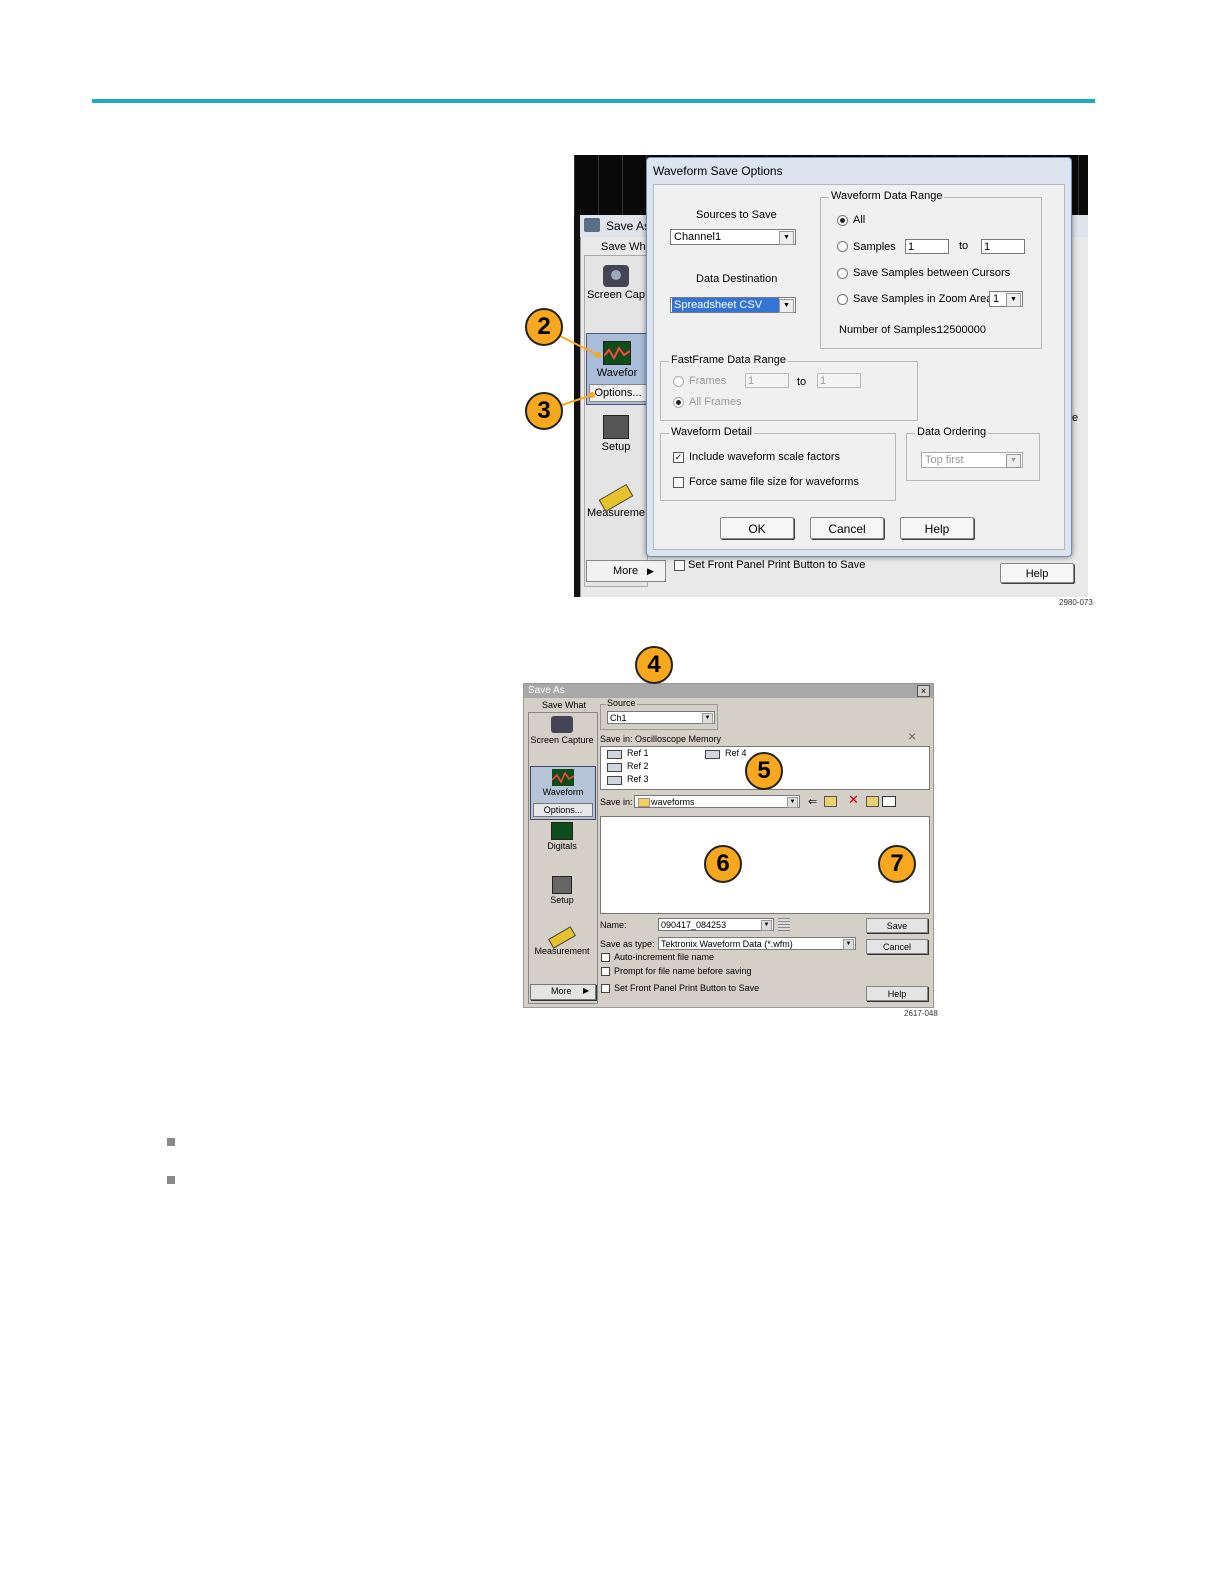 Image resolution: width=1224 pixels, height=1584 pixels. I want to click on source-value: Ch1, so click(618, 718).